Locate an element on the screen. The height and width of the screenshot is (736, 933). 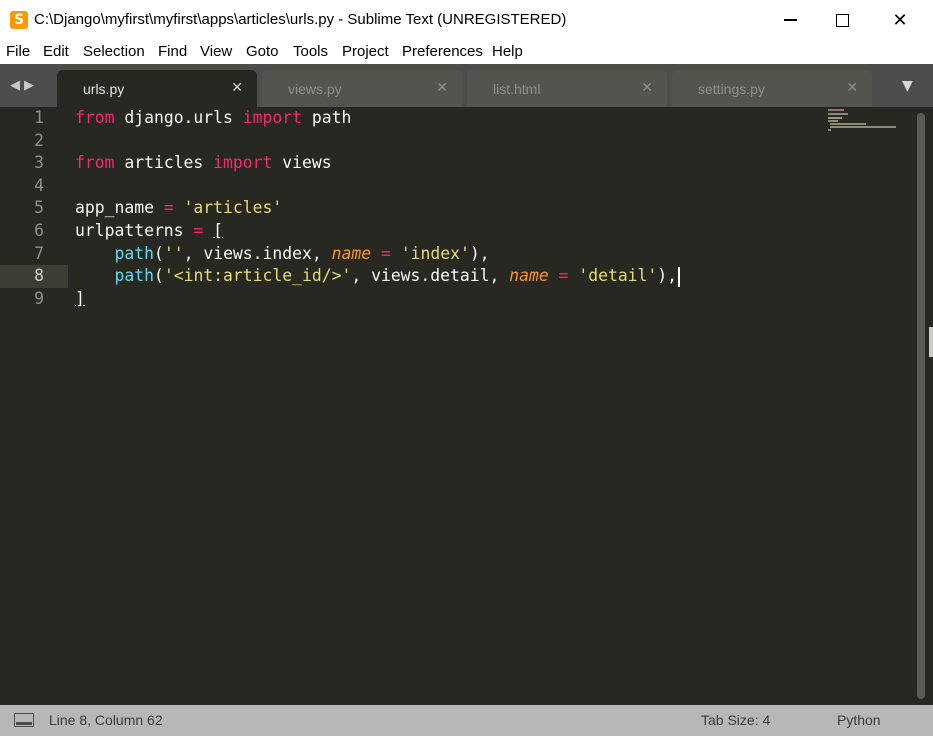
tab-views-py: views.py ✕ is located at coordinates (362, 88).